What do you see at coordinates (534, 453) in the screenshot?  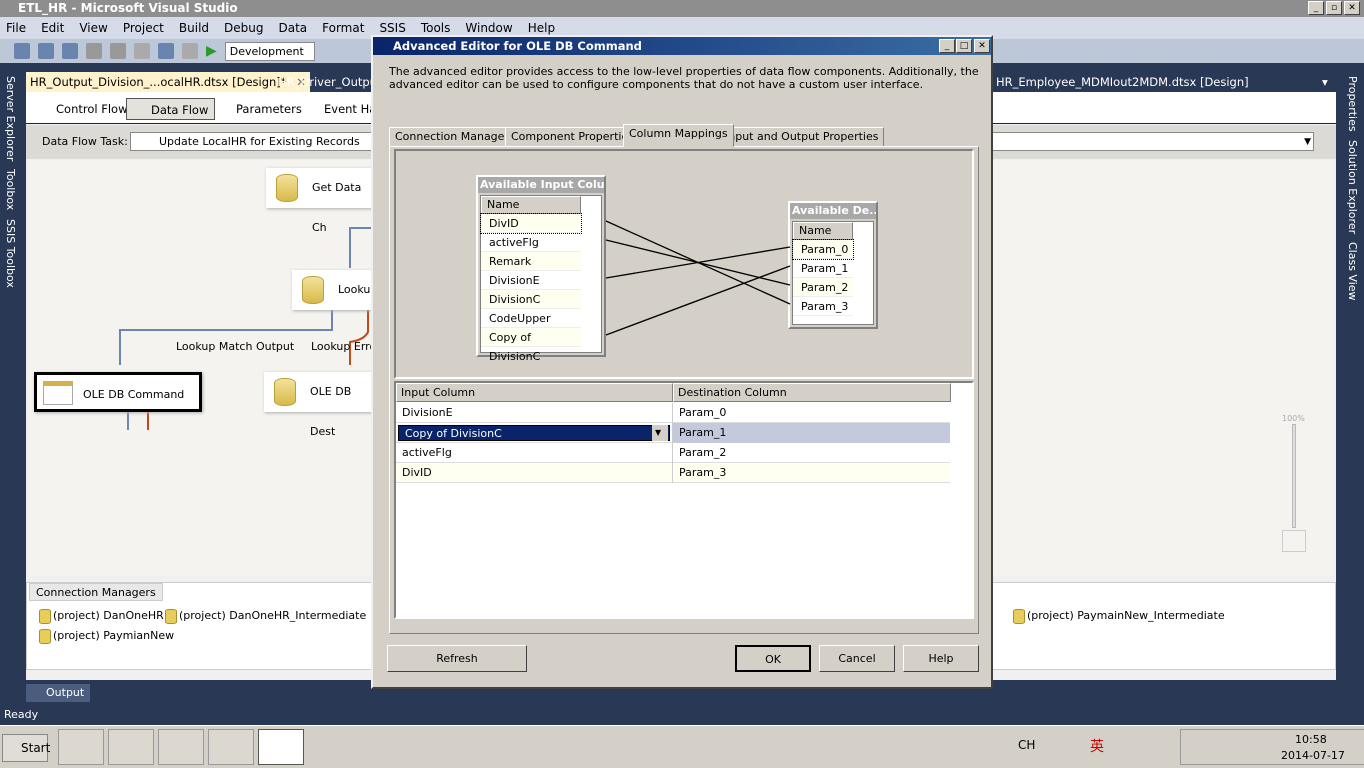 I see `input-column-cell: activeFlg` at bounding box center [534, 453].